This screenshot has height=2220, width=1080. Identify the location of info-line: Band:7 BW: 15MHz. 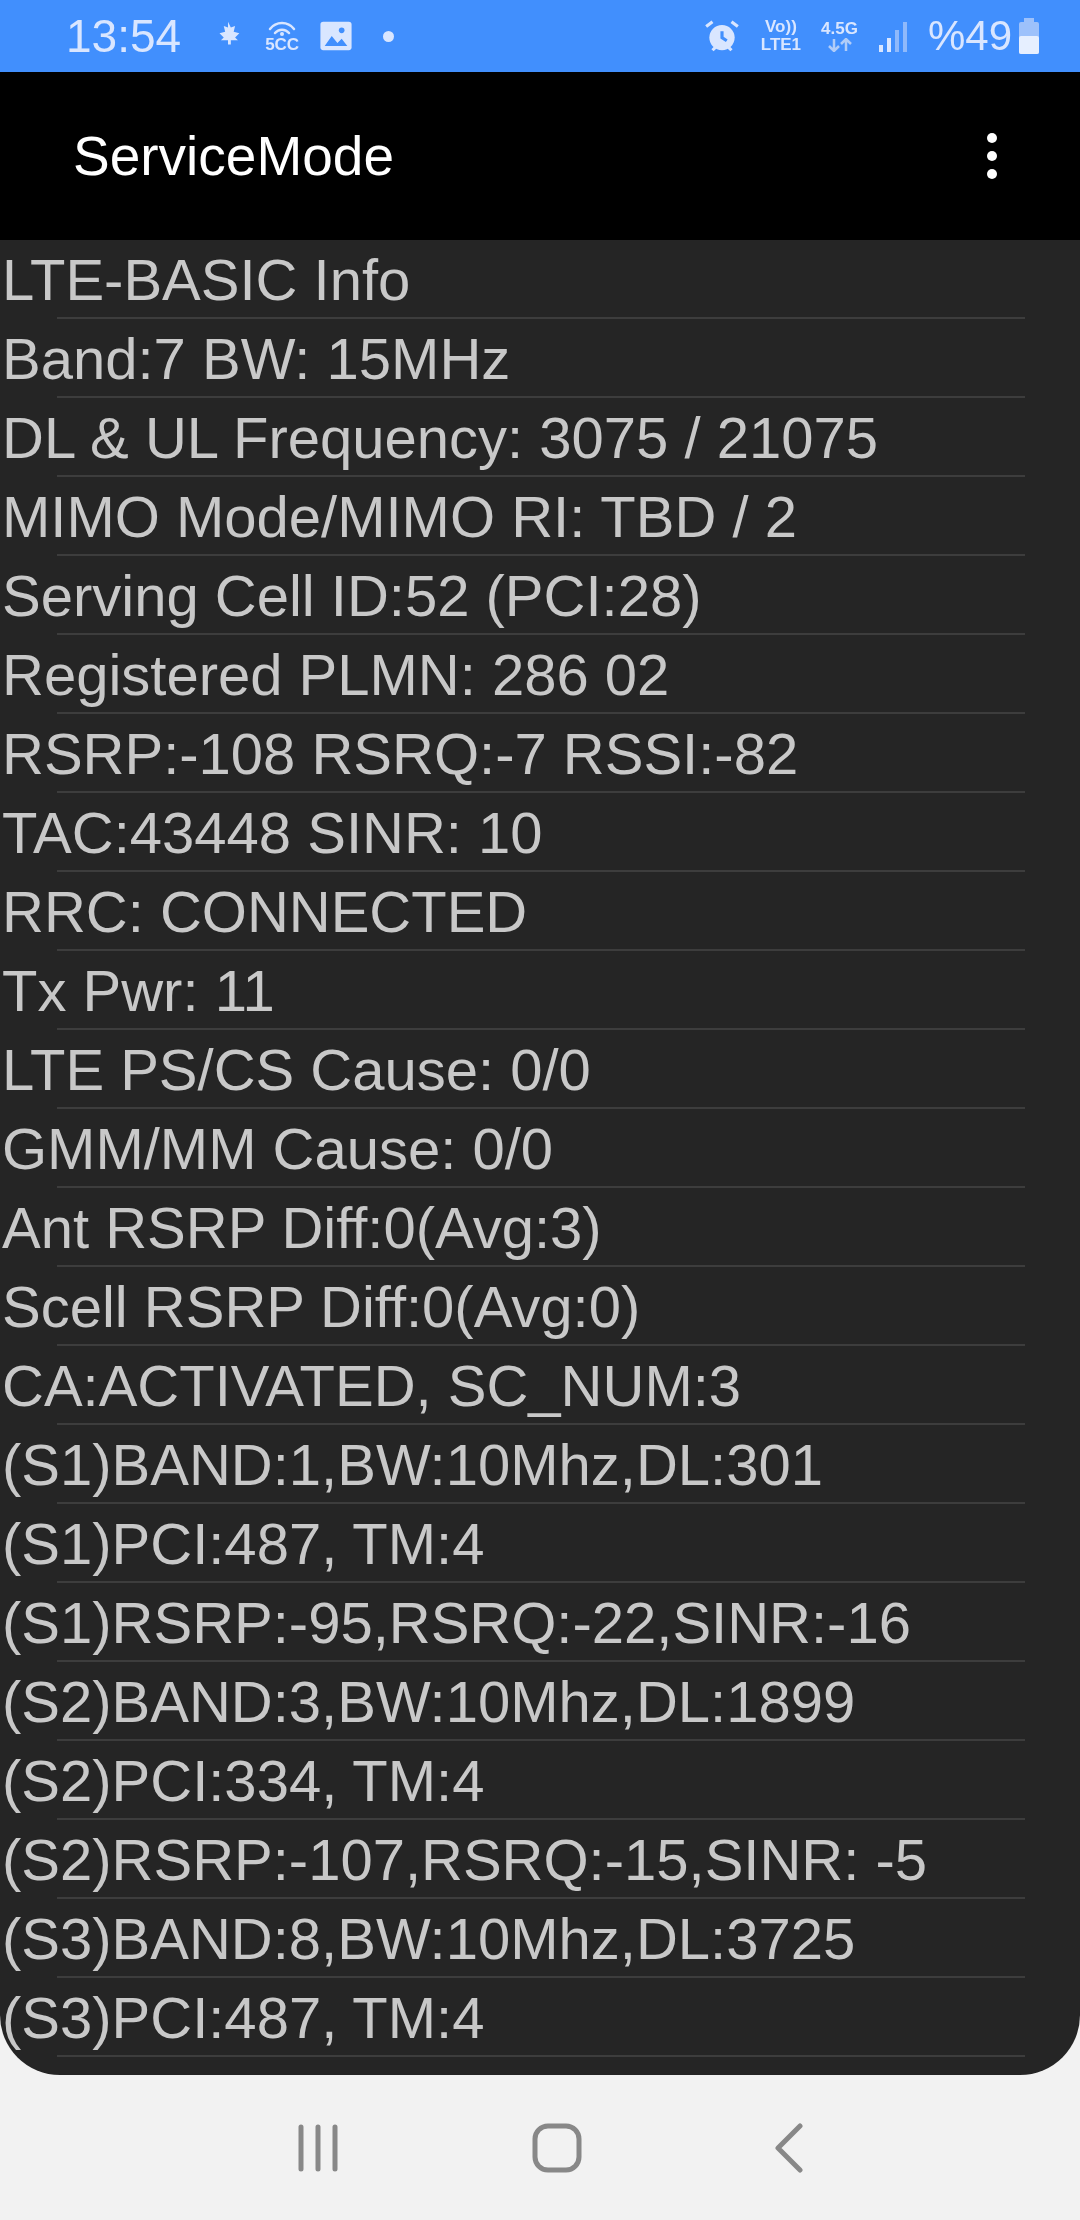
(256, 358).